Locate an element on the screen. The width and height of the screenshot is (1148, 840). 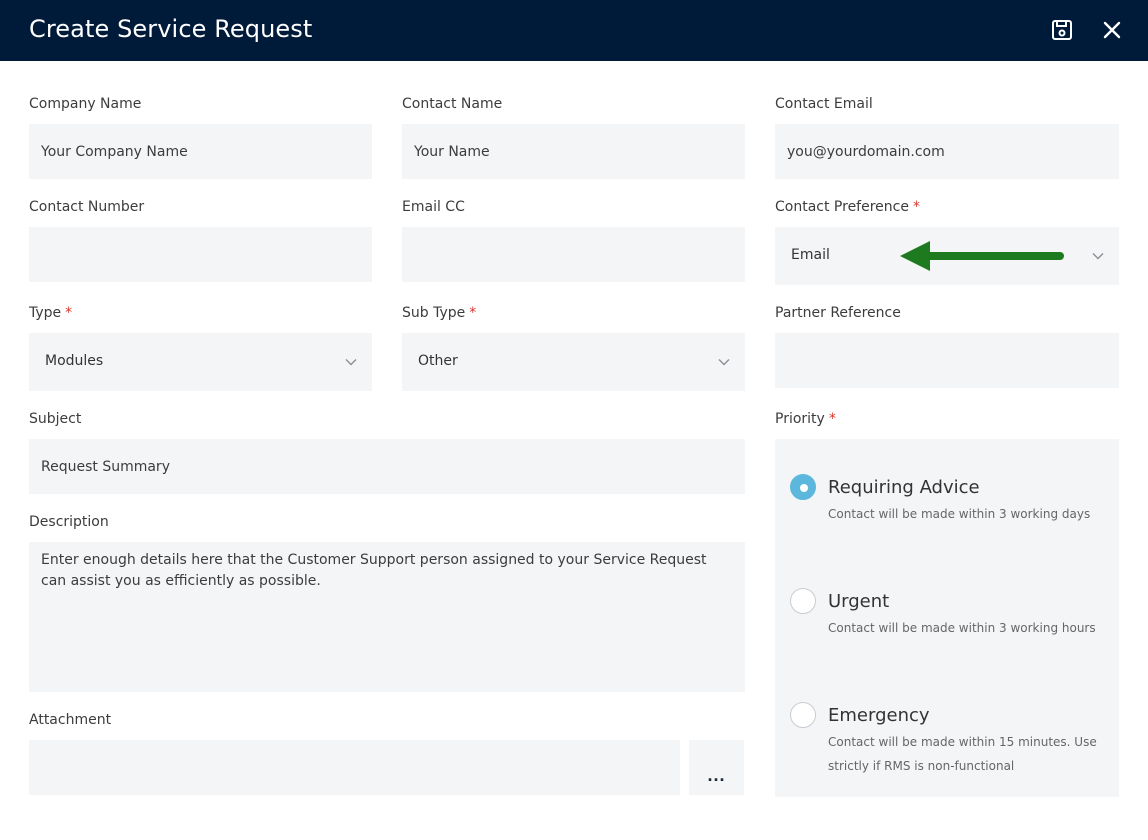
company-name-input is located at coordinates (200, 151).